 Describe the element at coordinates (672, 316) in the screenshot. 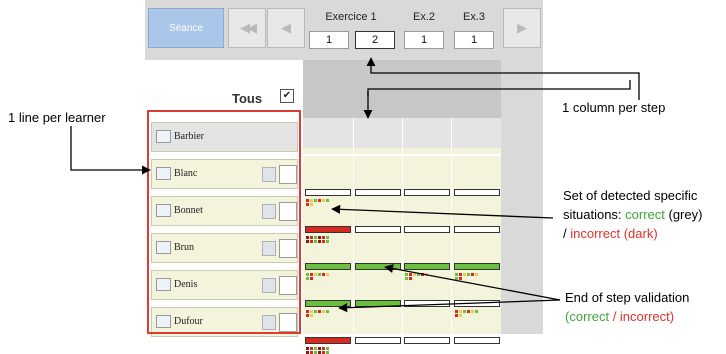

I see `validation-close: )` at that location.